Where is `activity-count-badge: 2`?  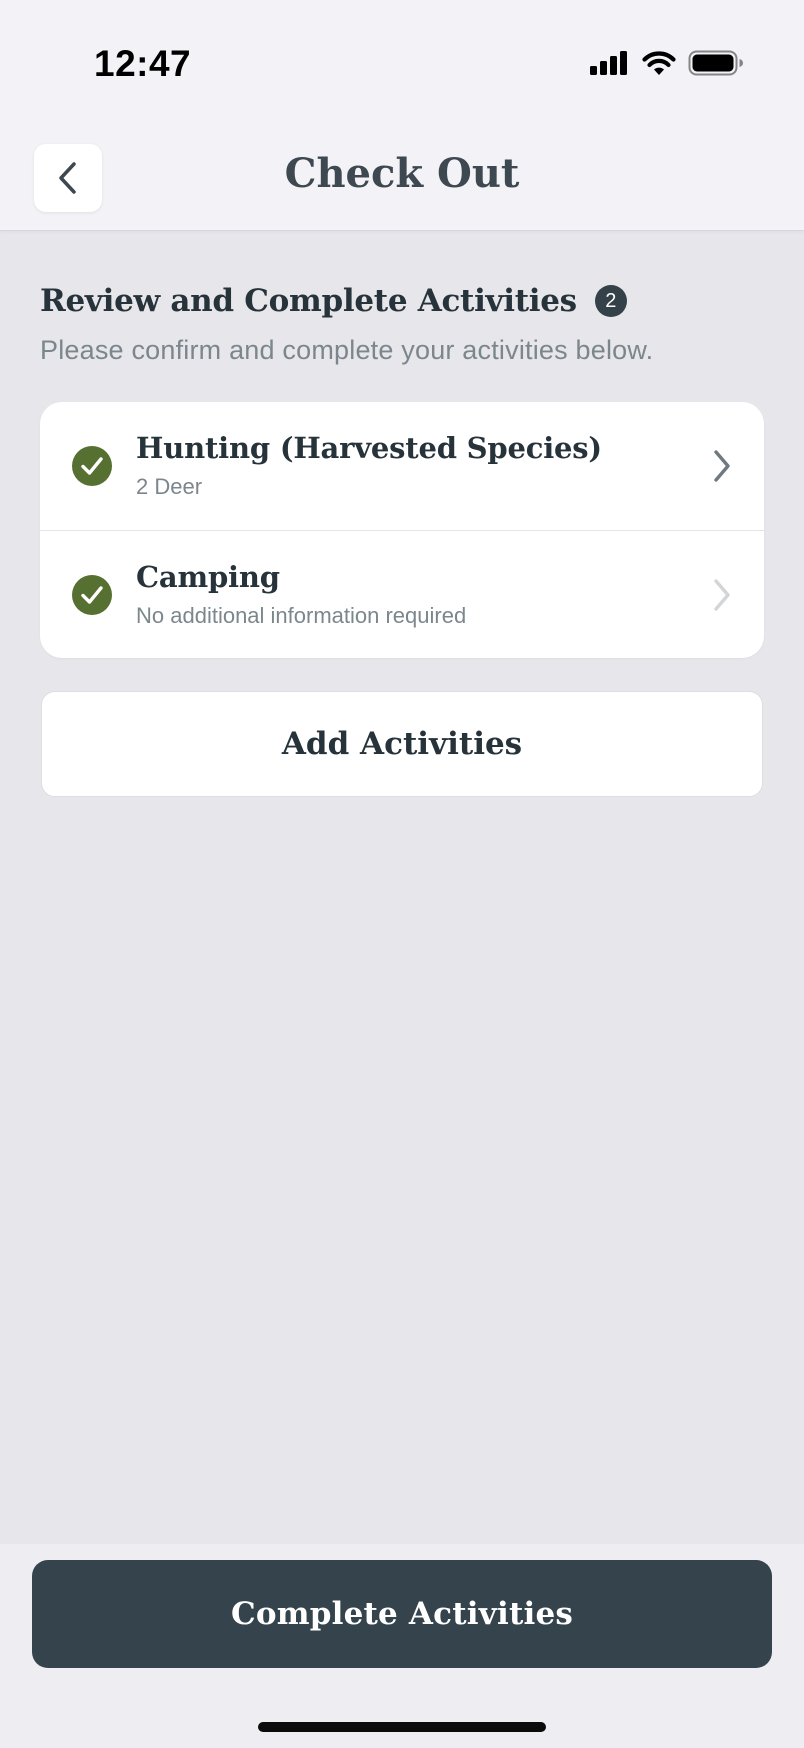 activity-count-badge: 2 is located at coordinates (610, 301).